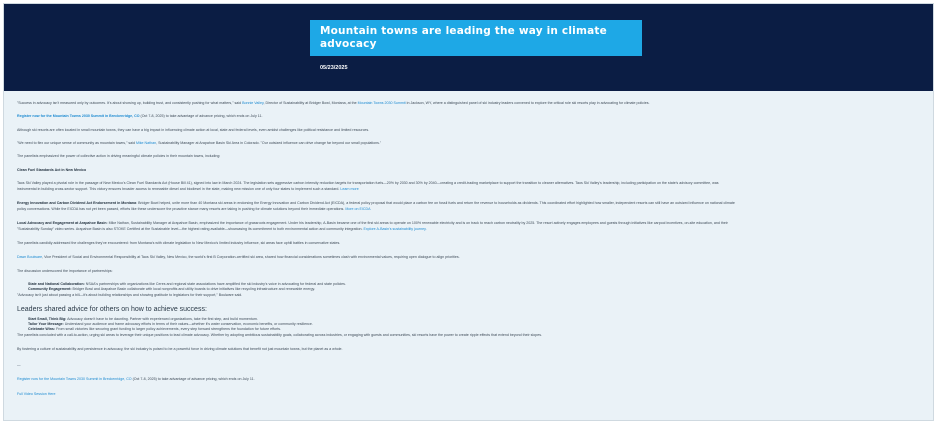  Describe the element at coordinates (382, 103) in the screenshot. I see `summit-link: Mountain Towns 2030 Summit` at that location.